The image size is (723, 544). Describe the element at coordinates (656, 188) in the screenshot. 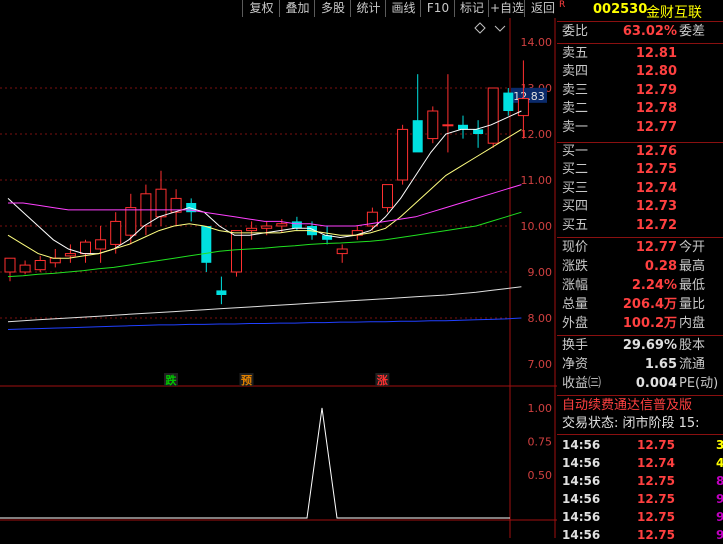

I see `bid-price: 12.74` at that location.